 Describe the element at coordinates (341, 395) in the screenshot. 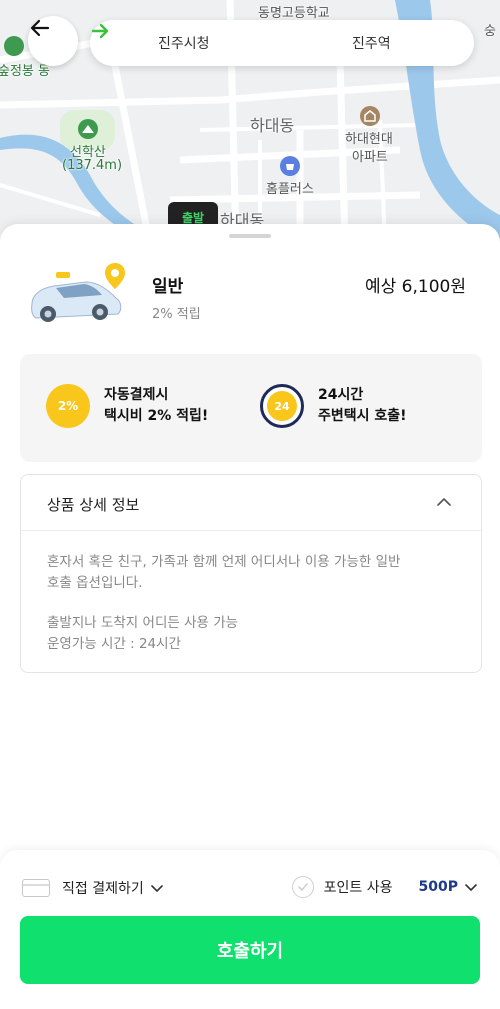

I see `promo-24h-line1: 24시간` at that location.